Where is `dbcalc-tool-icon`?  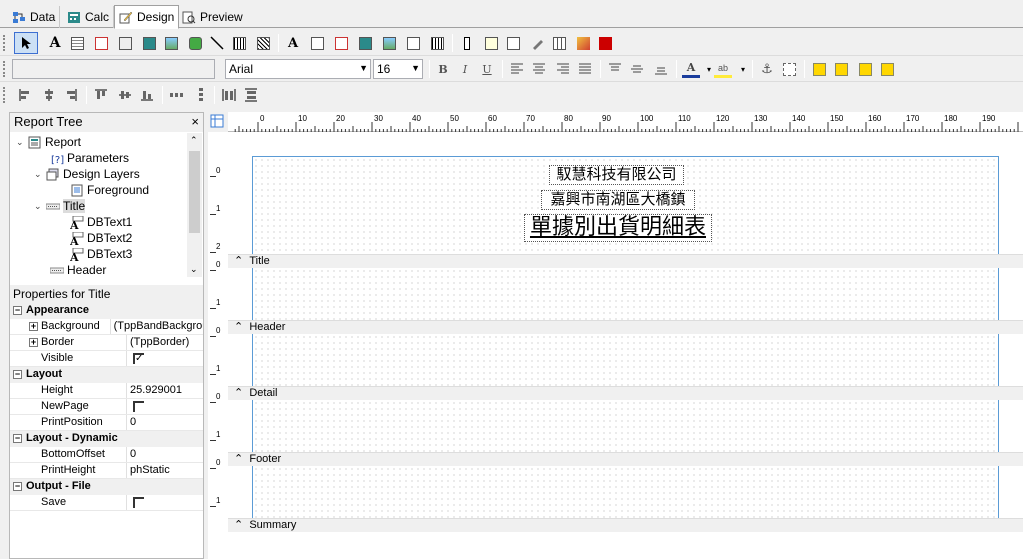 dbcalc-tool-icon is located at coordinates (365, 43).